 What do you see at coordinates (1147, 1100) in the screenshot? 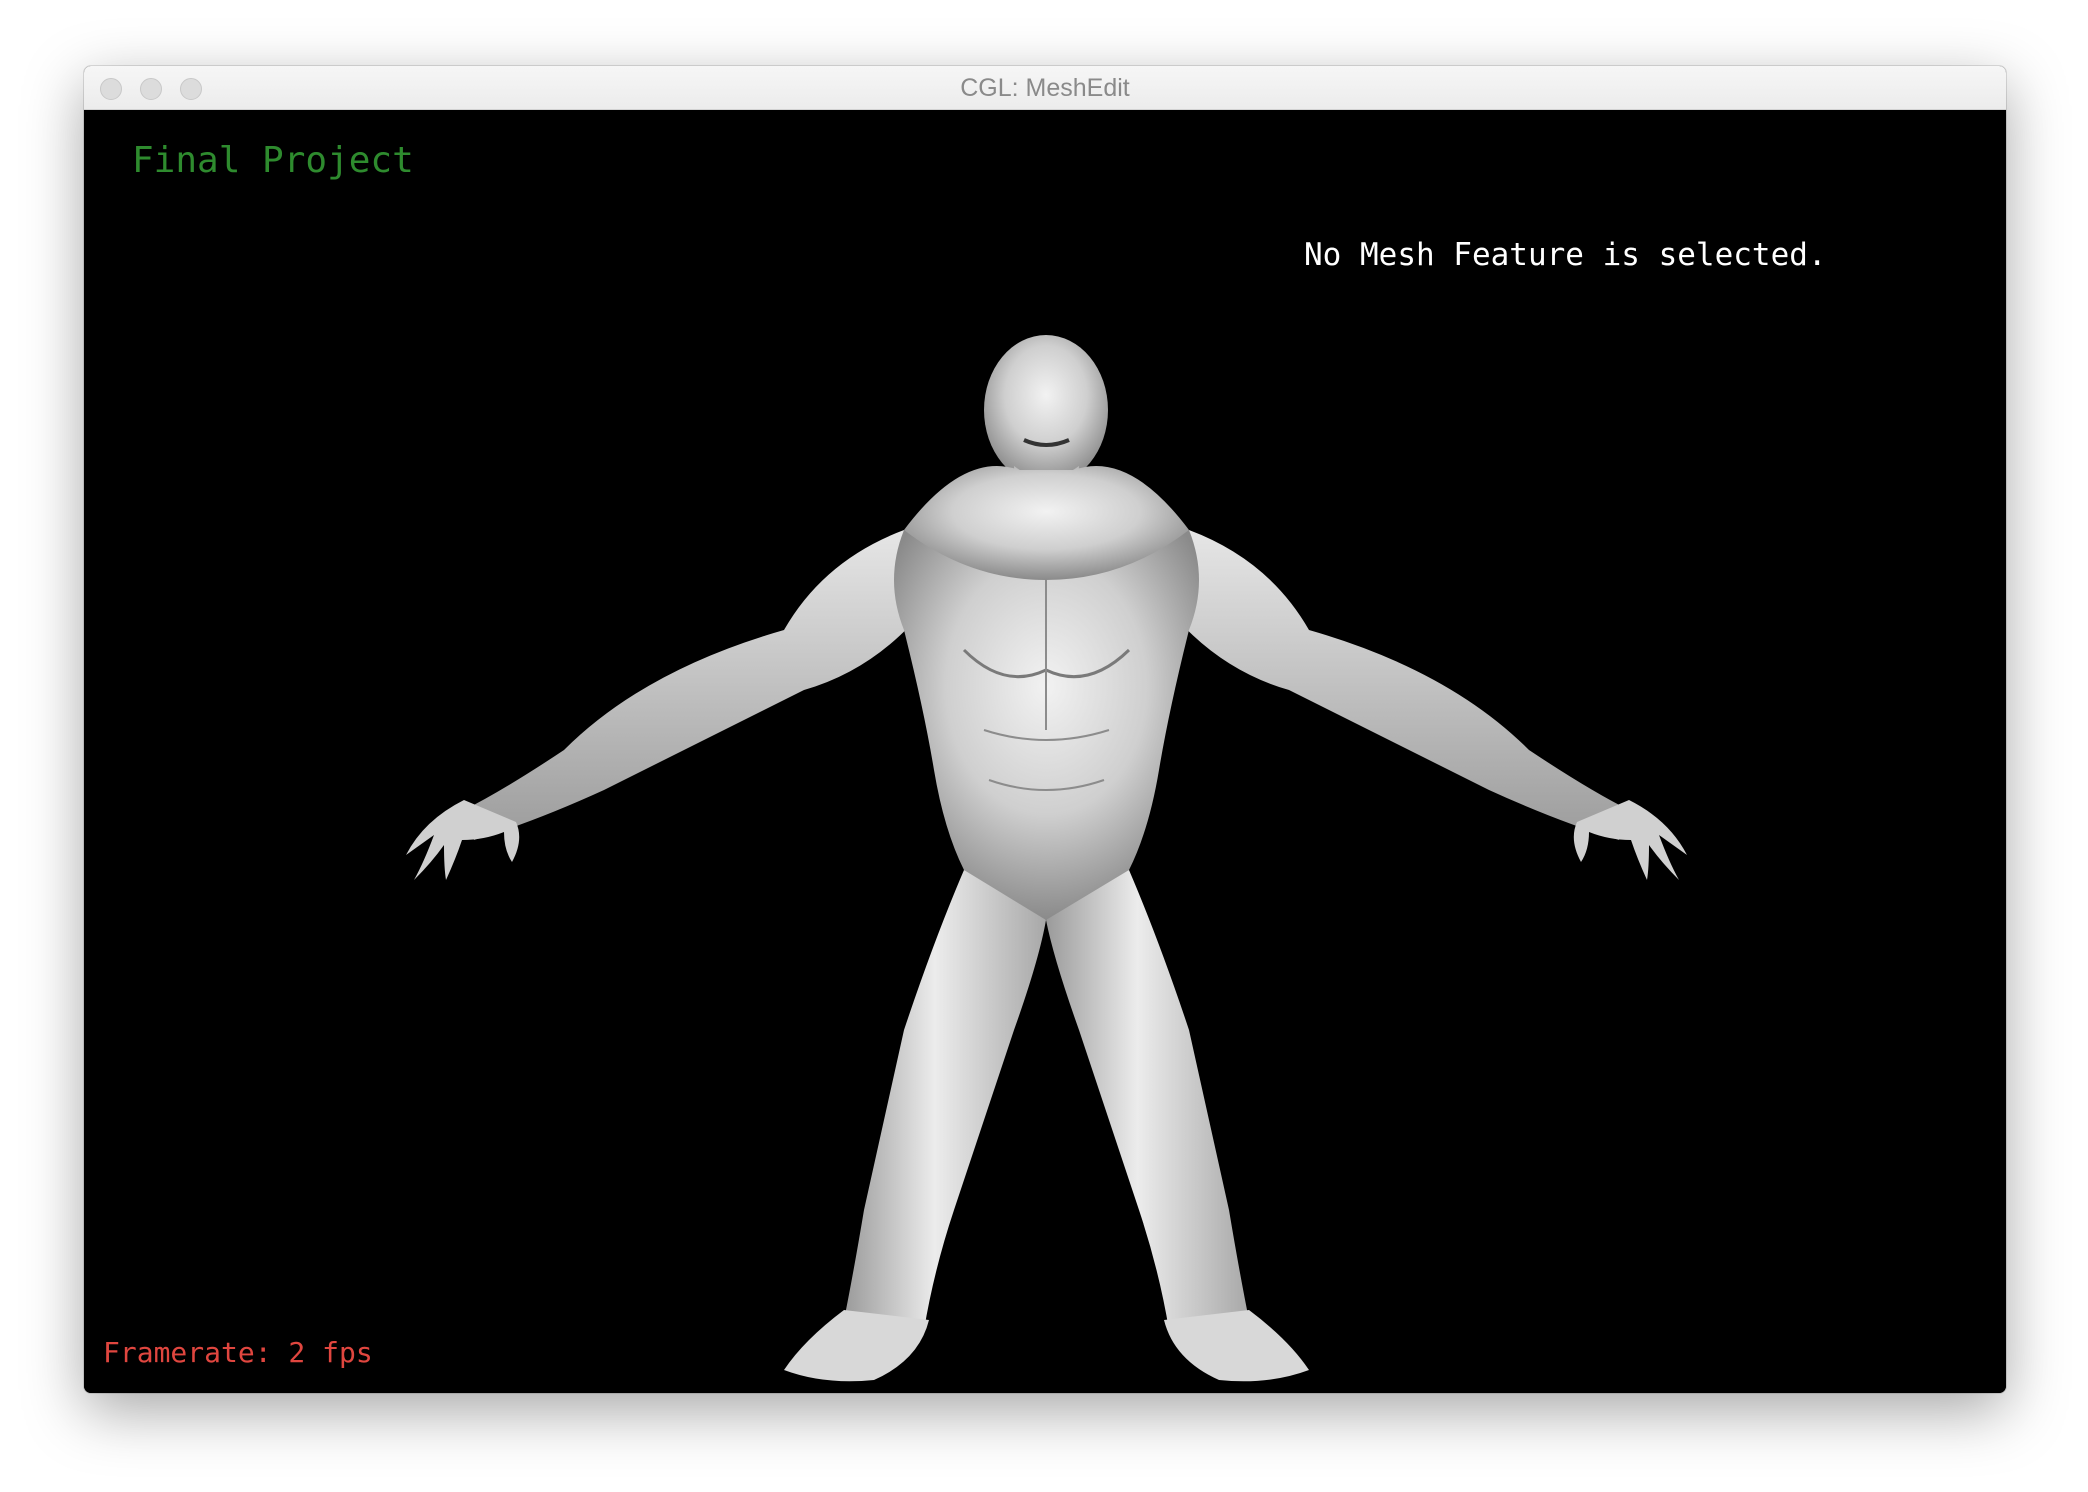
I see `mesh-right-leg` at bounding box center [1147, 1100].